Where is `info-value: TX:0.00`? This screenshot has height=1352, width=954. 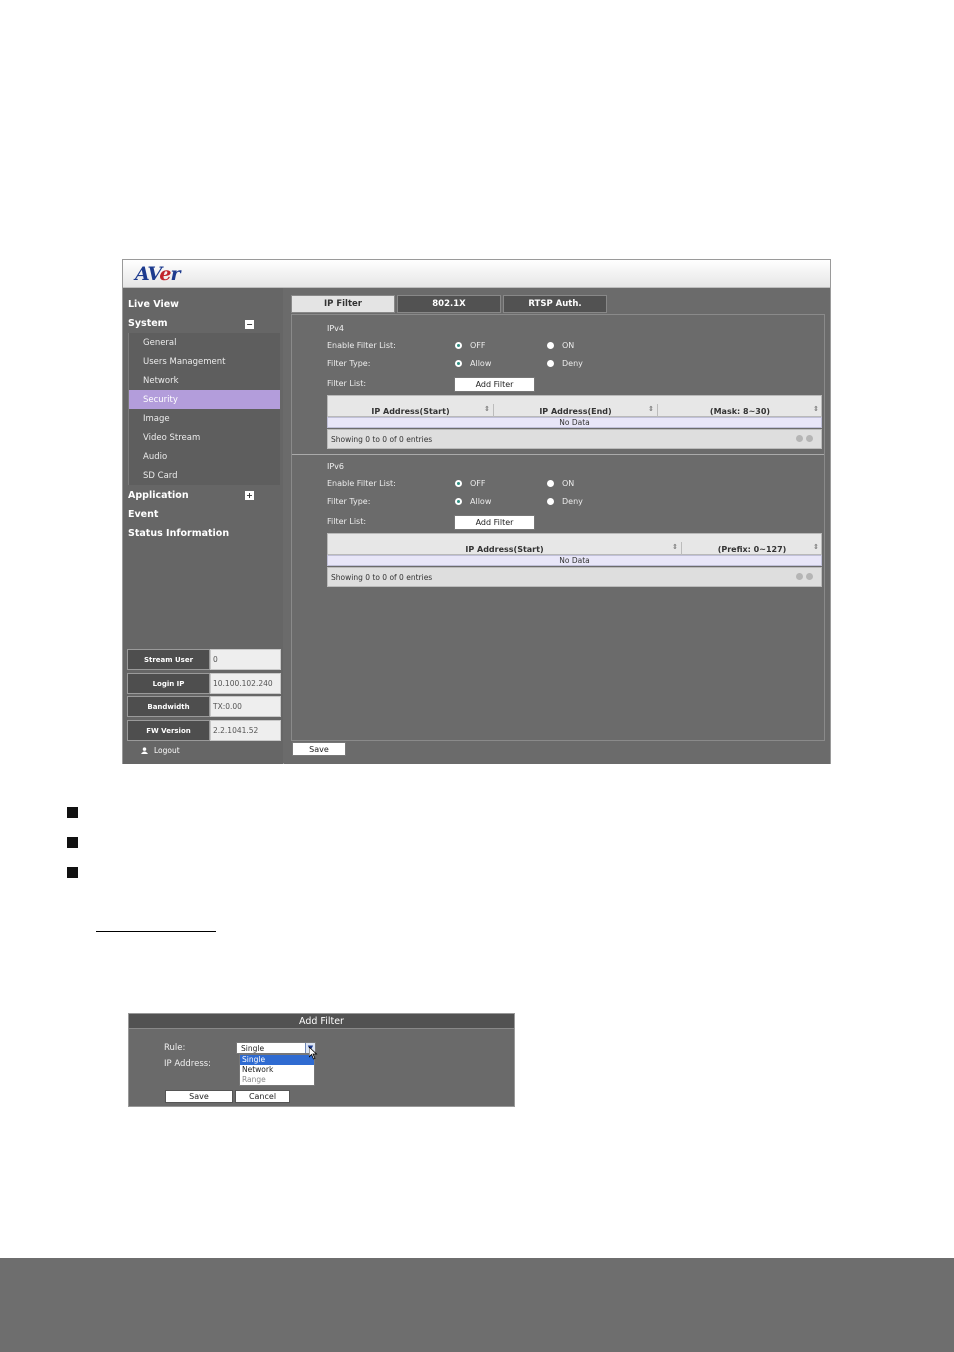
info-value: TX:0.00 is located at coordinates (245, 706).